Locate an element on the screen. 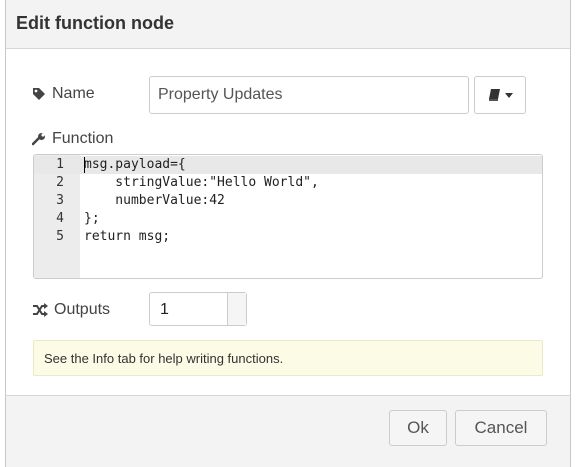 The image size is (576, 467). code-text: msg.payload={ is located at coordinates (135, 164).